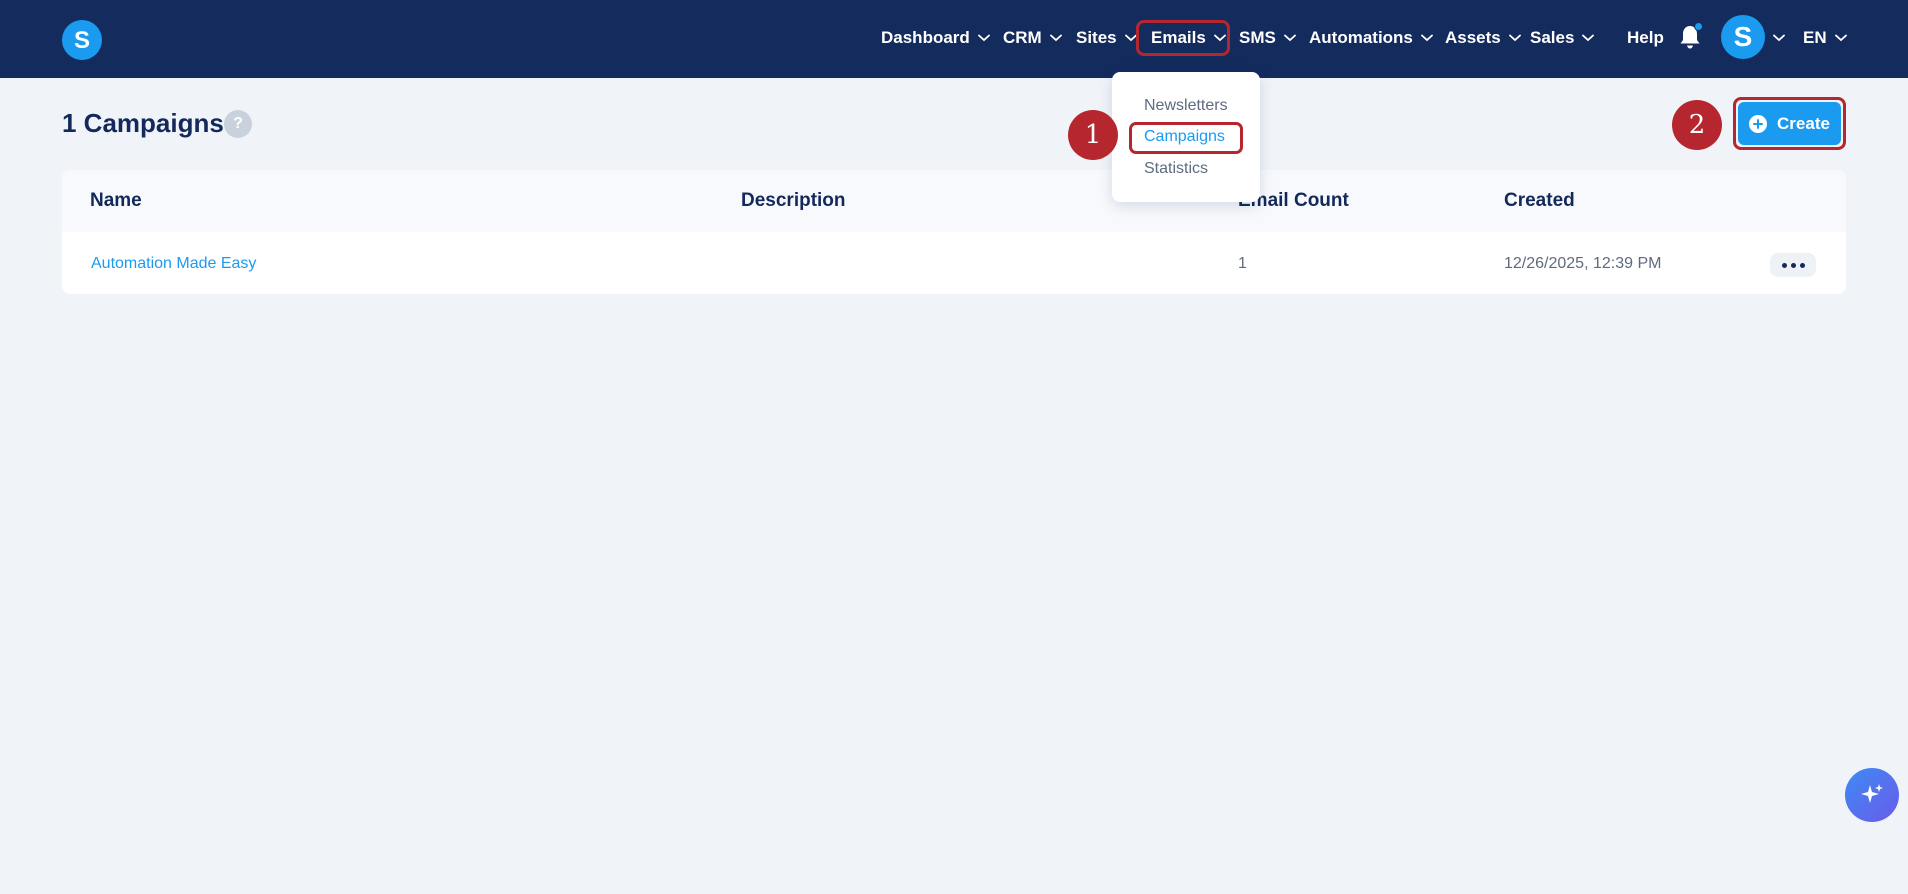  What do you see at coordinates (1552, 37) in the screenshot?
I see `nav-sales-label: Sales` at bounding box center [1552, 37].